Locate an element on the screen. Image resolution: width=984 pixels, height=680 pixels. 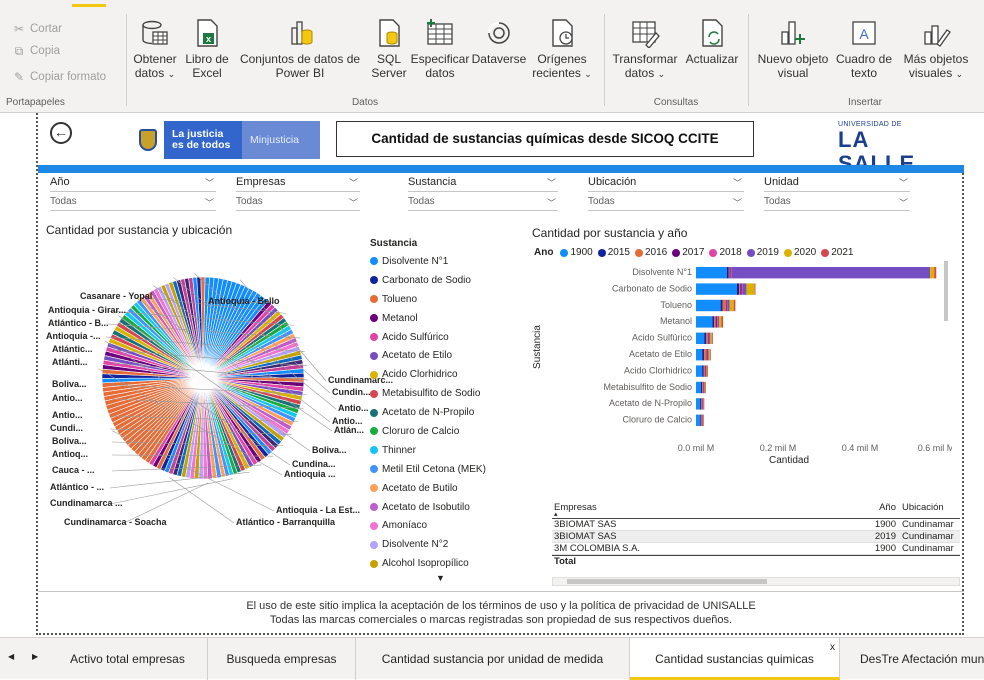
legend-scroll-down-icon: ▼ is located at coordinates (440, 578).